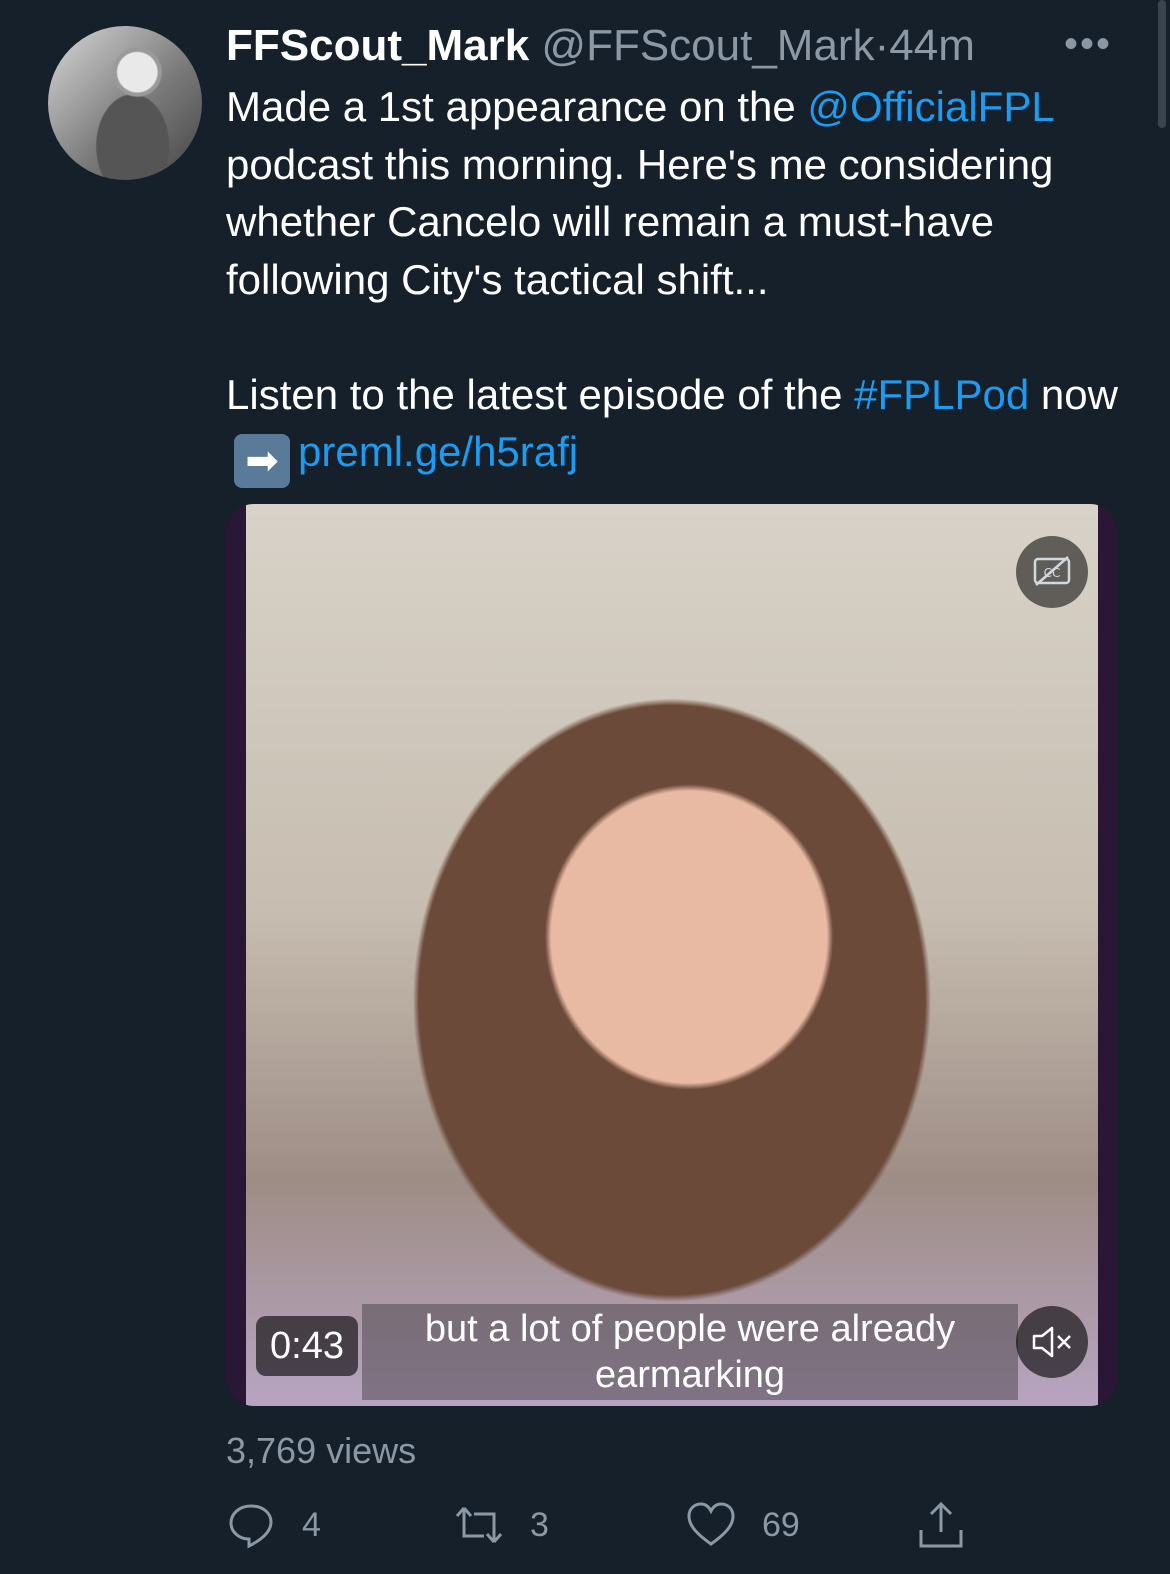 The height and width of the screenshot is (1574, 1170). Describe the element at coordinates (606, 1530) in the screenshot. I see `action-bar: 4 3 69` at that location.